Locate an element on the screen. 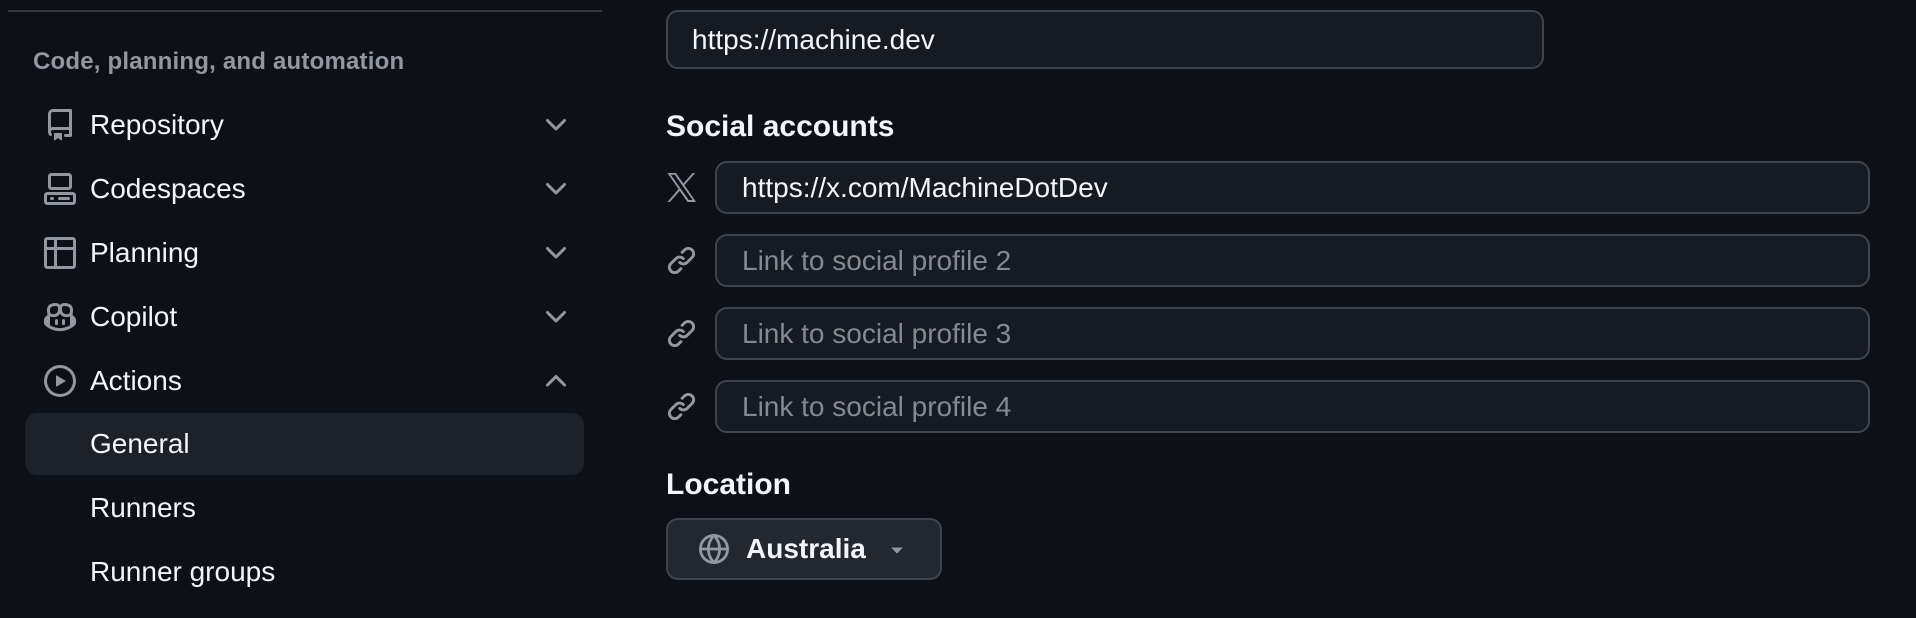  sidebar-subitem-runner-groups: Runner groups is located at coordinates (304, 572).